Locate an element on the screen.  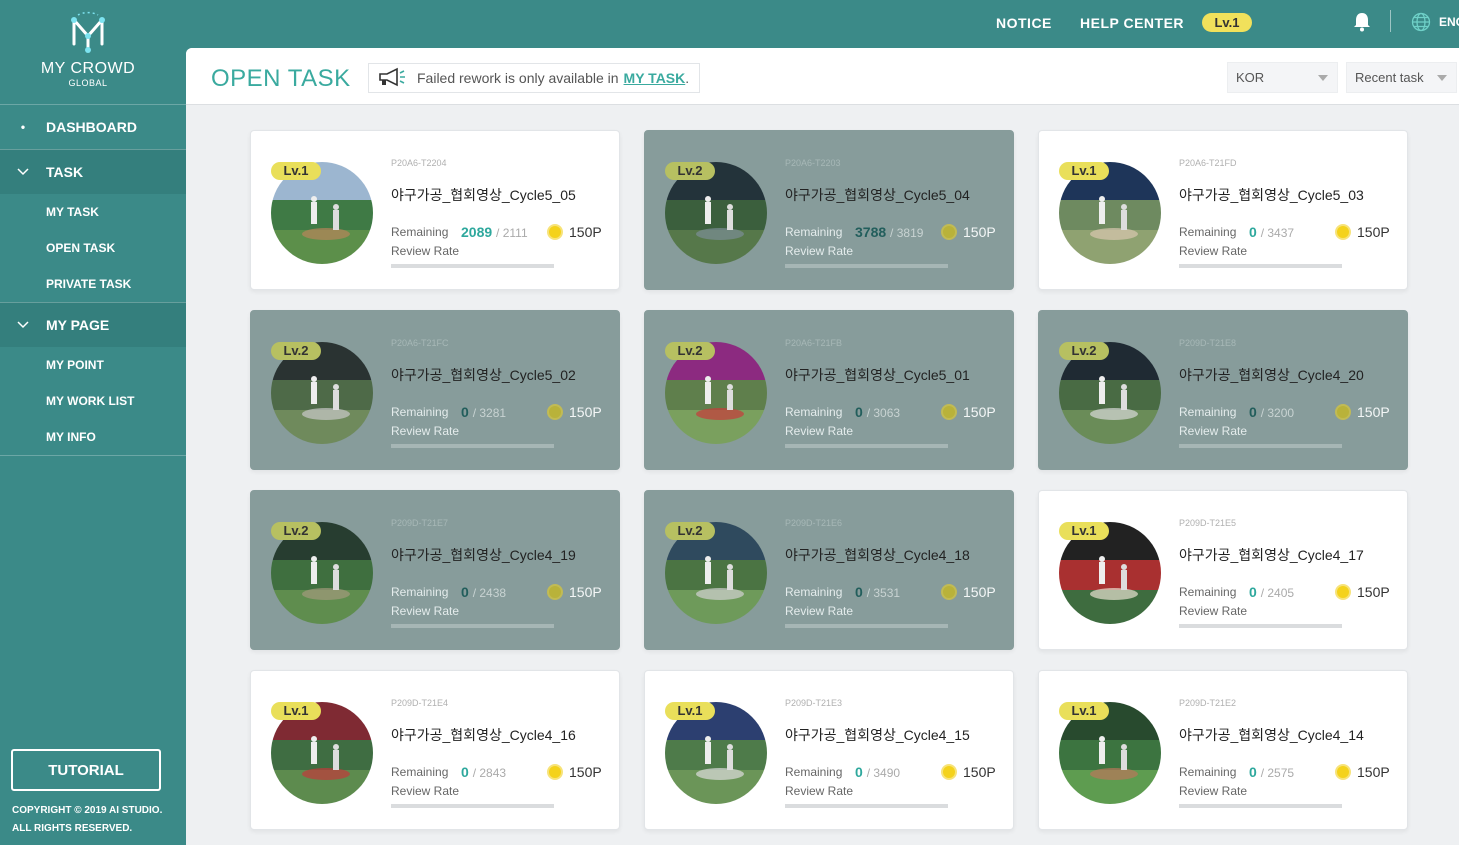
remaining-total: / 2405 is located at coordinates (1277, 593).